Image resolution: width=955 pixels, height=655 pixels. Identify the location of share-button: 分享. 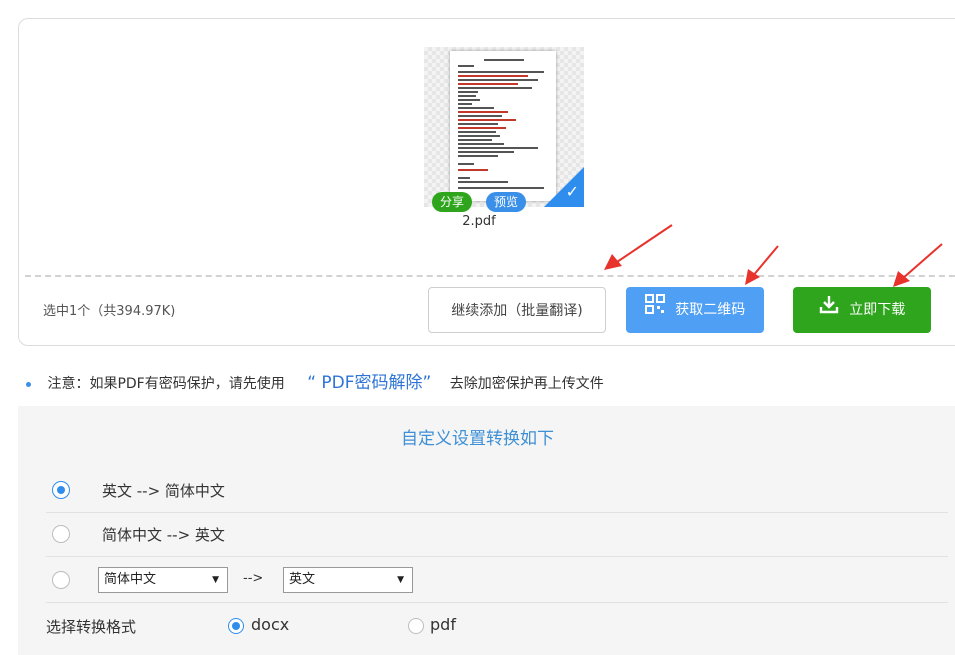
(452, 202).